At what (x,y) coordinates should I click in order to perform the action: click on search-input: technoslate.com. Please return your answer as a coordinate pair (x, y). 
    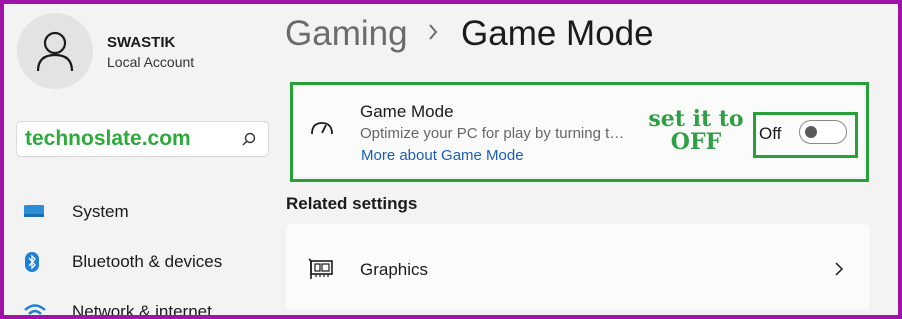
    Looking at the image, I should click on (108, 139).